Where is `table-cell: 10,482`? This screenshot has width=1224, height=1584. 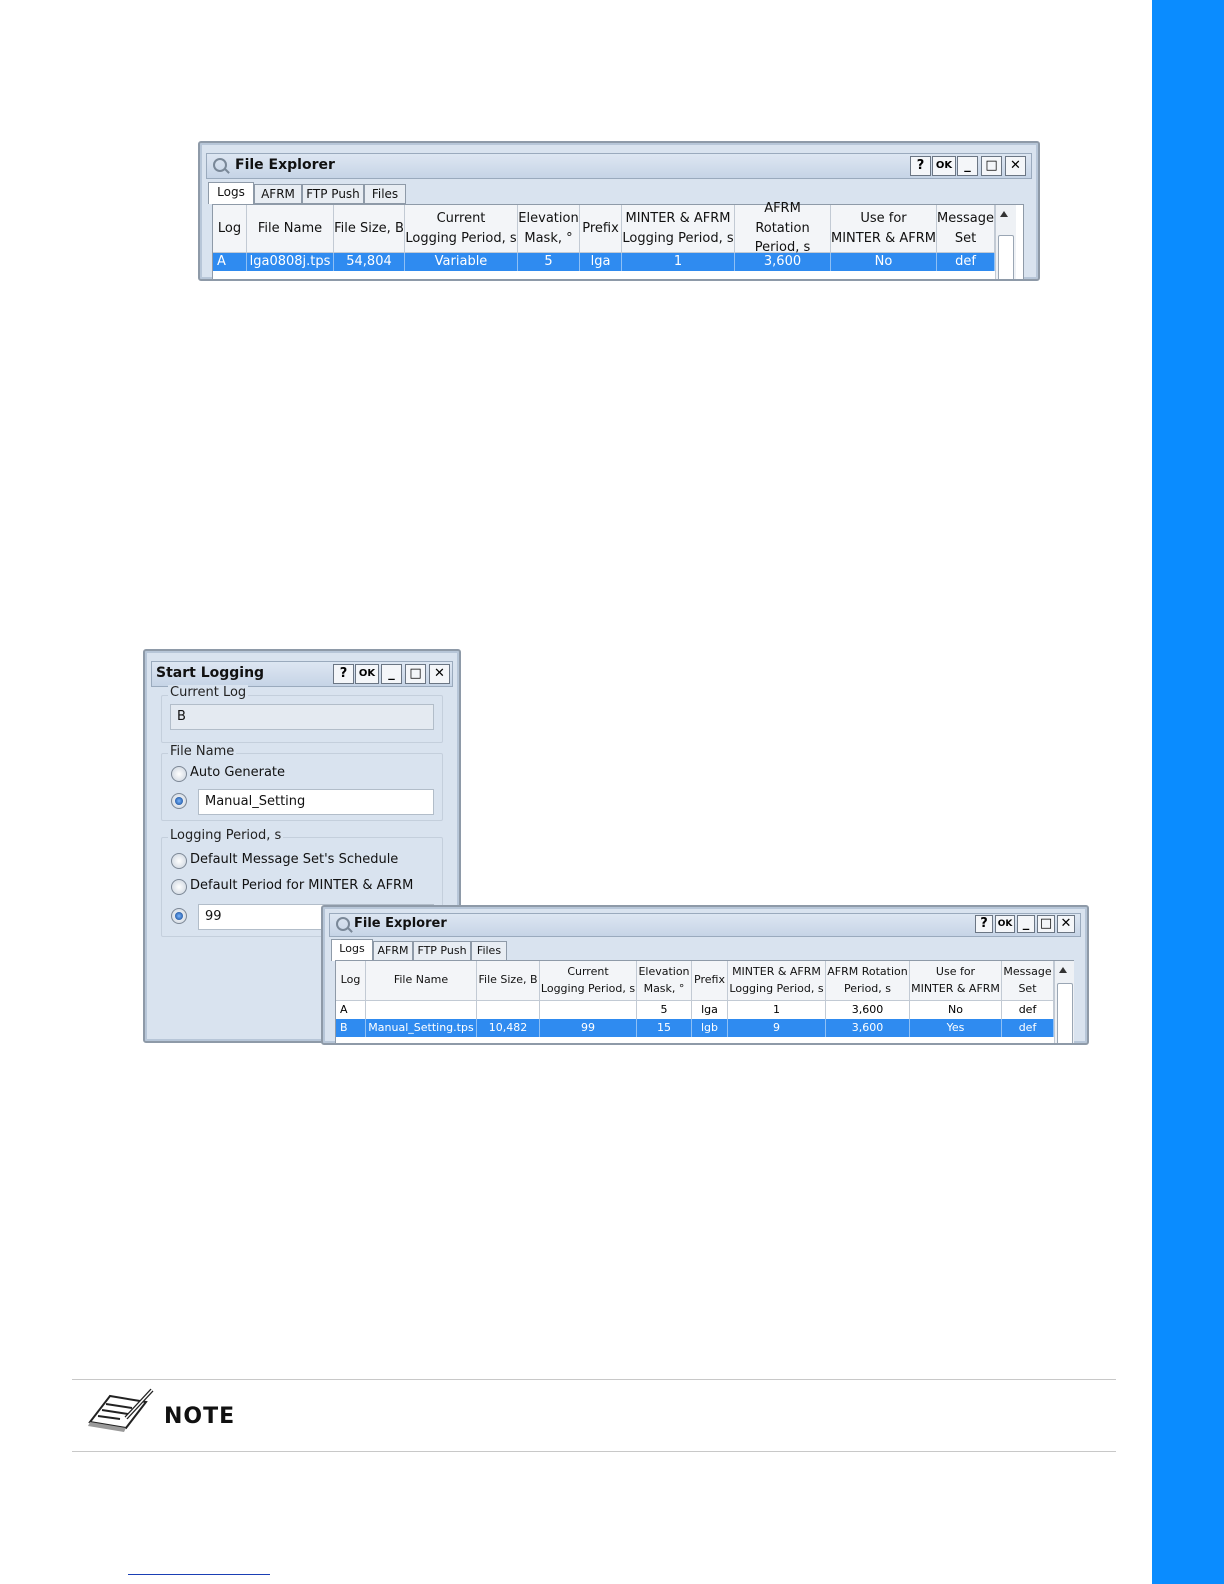 table-cell: 10,482 is located at coordinates (508, 1028).